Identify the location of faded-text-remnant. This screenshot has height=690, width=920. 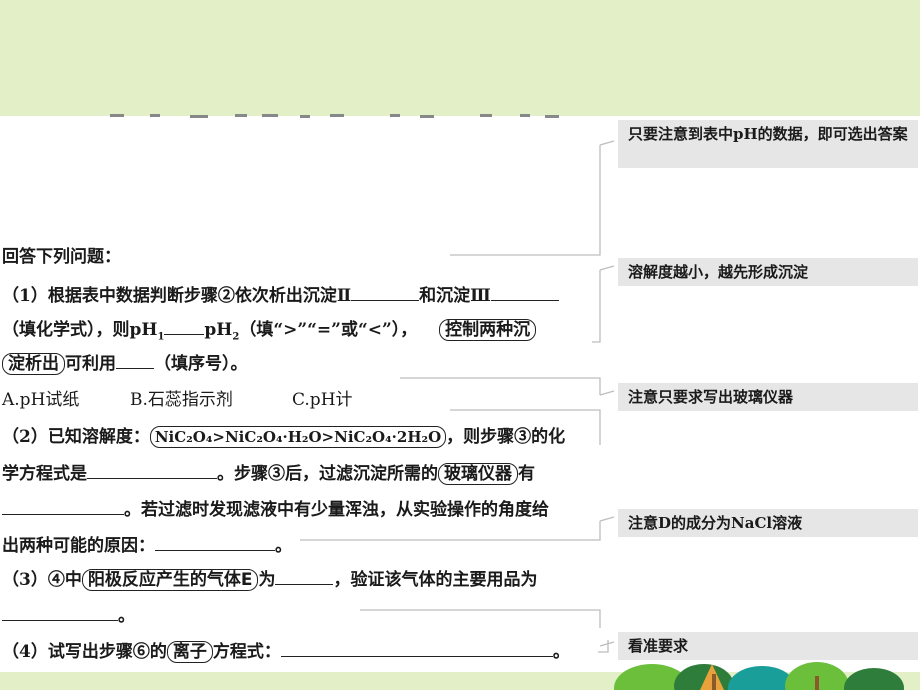
(334, 116).